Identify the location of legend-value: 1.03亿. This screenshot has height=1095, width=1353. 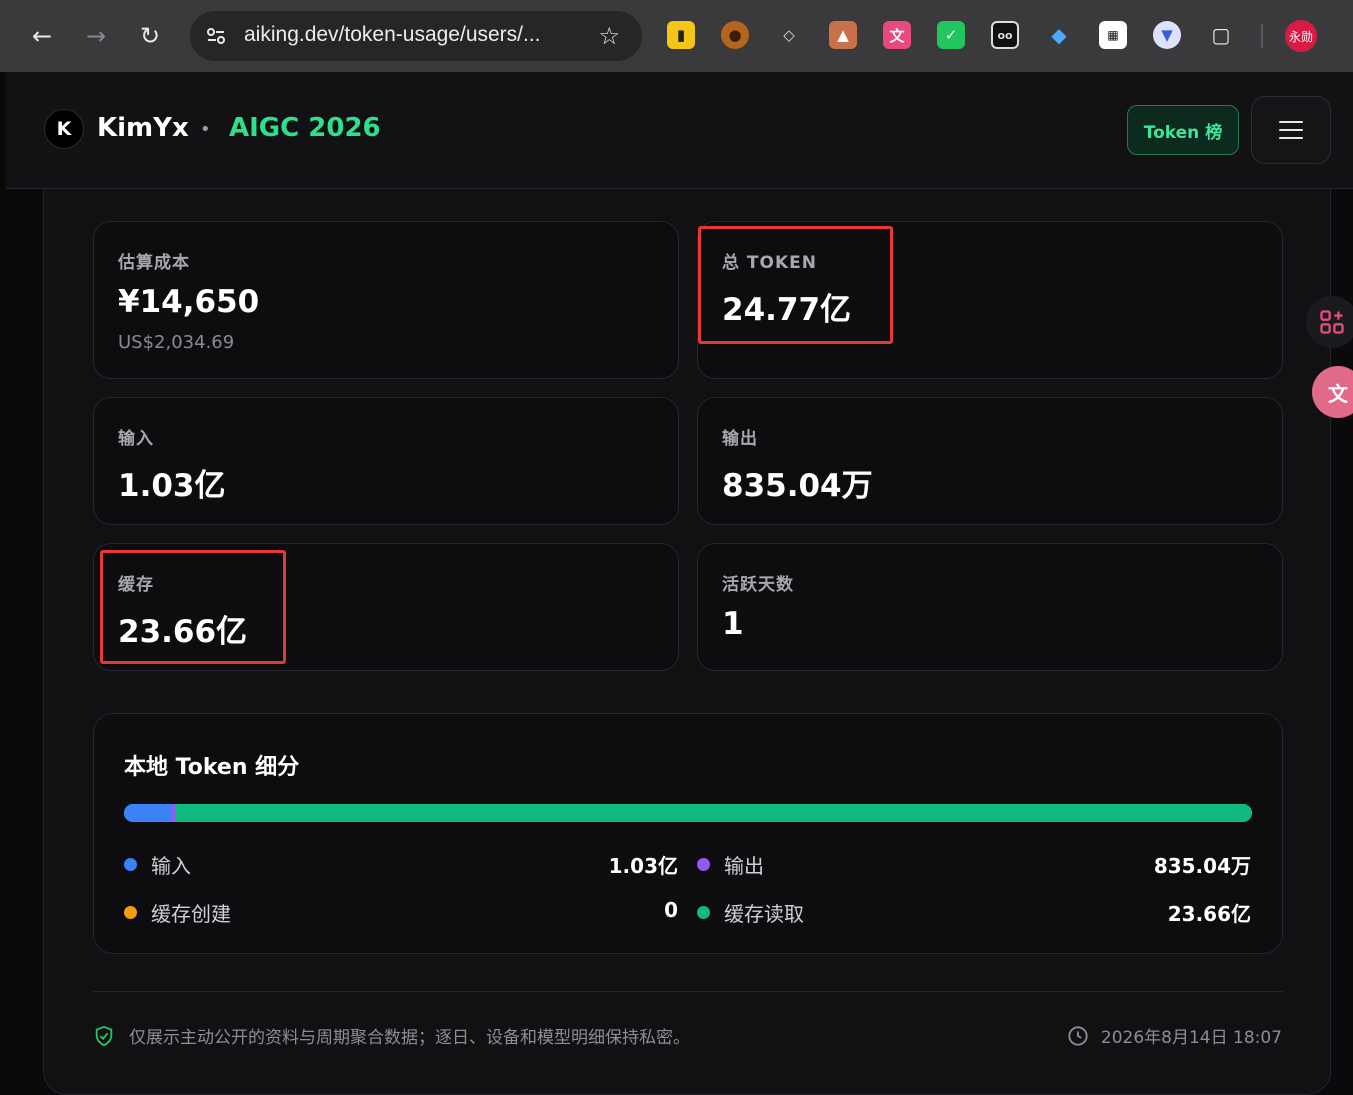
(643, 866).